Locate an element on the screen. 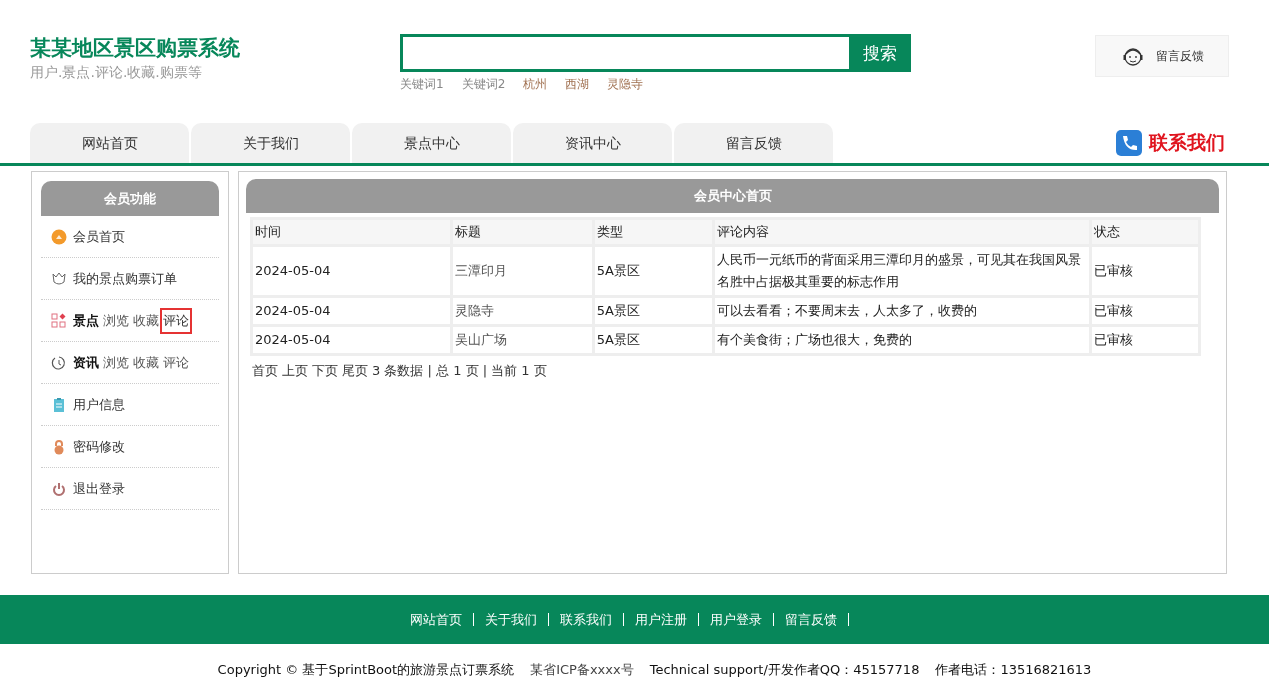 The width and height of the screenshot is (1269, 696). sidebar-link: 我的景点购票订单 is located at coordinates (125, 278).